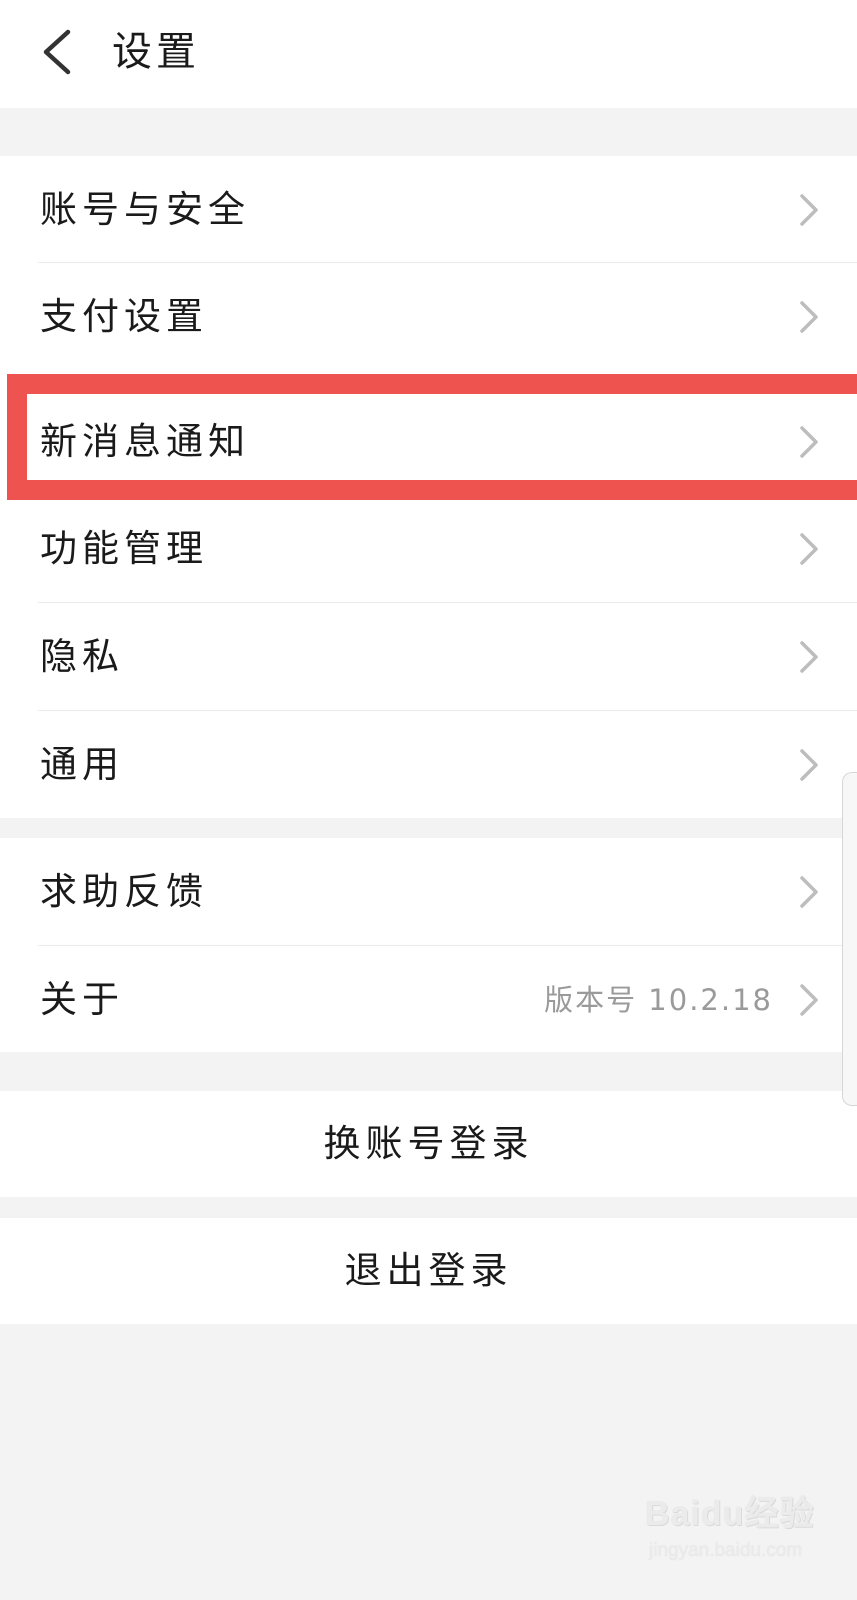  I want to click on help-feedback-item: 求助反馈, so click(428, 892).